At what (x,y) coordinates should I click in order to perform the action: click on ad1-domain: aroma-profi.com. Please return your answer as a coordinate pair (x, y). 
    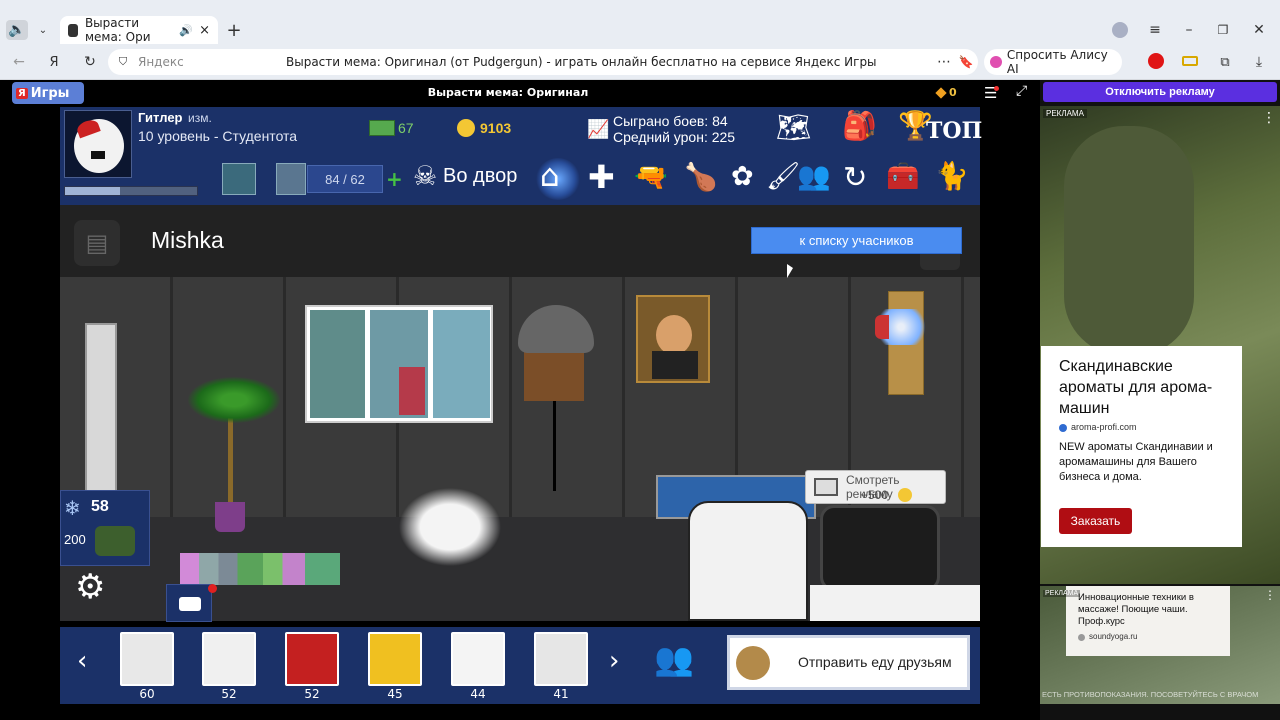
    Looking at the image, I should click on (1104, 427).